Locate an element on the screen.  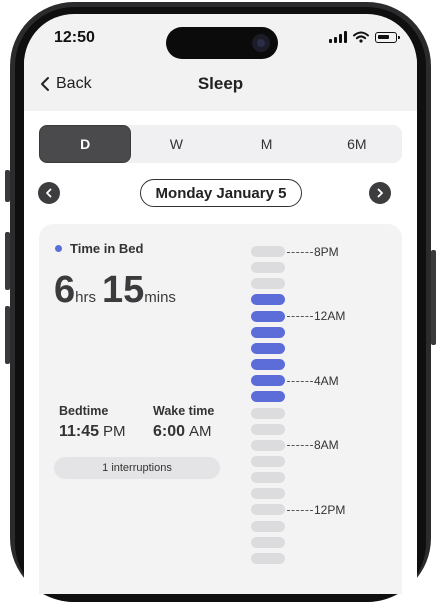
wake-time-label: Wake time is located at coordinates (184, 411).